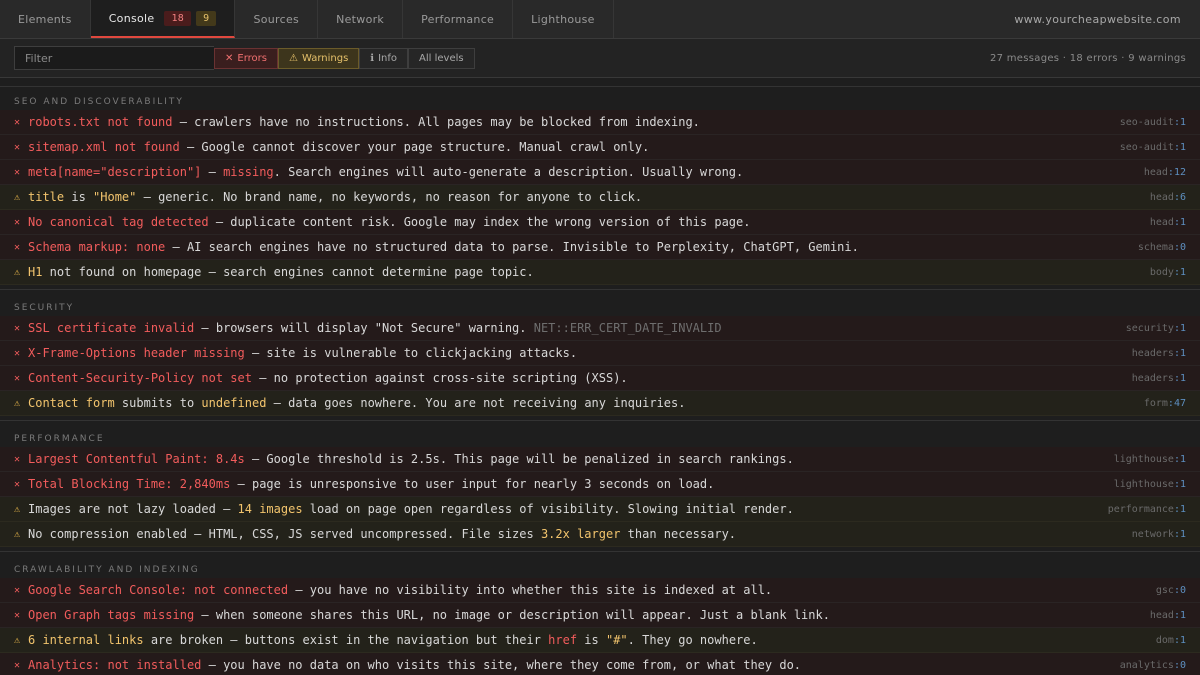 This screenshot has height=675, width=1200. I want to click on level-label: Warnings, so click(325, 58).